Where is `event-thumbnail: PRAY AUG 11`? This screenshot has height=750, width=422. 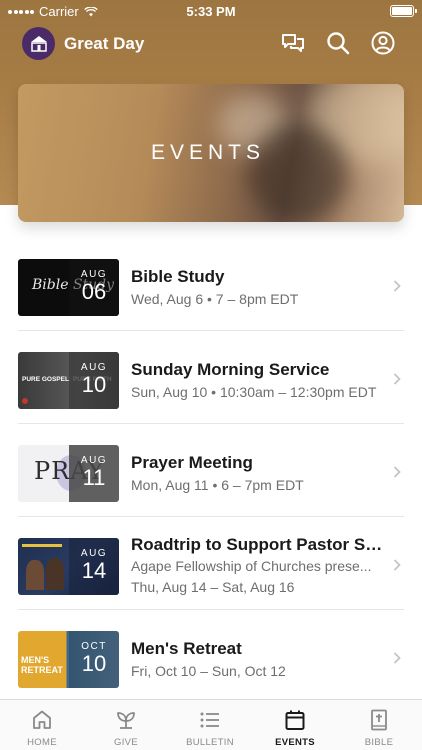 event-thumbnail: PRAY AUG 11 is located at coordinates (68, 473).